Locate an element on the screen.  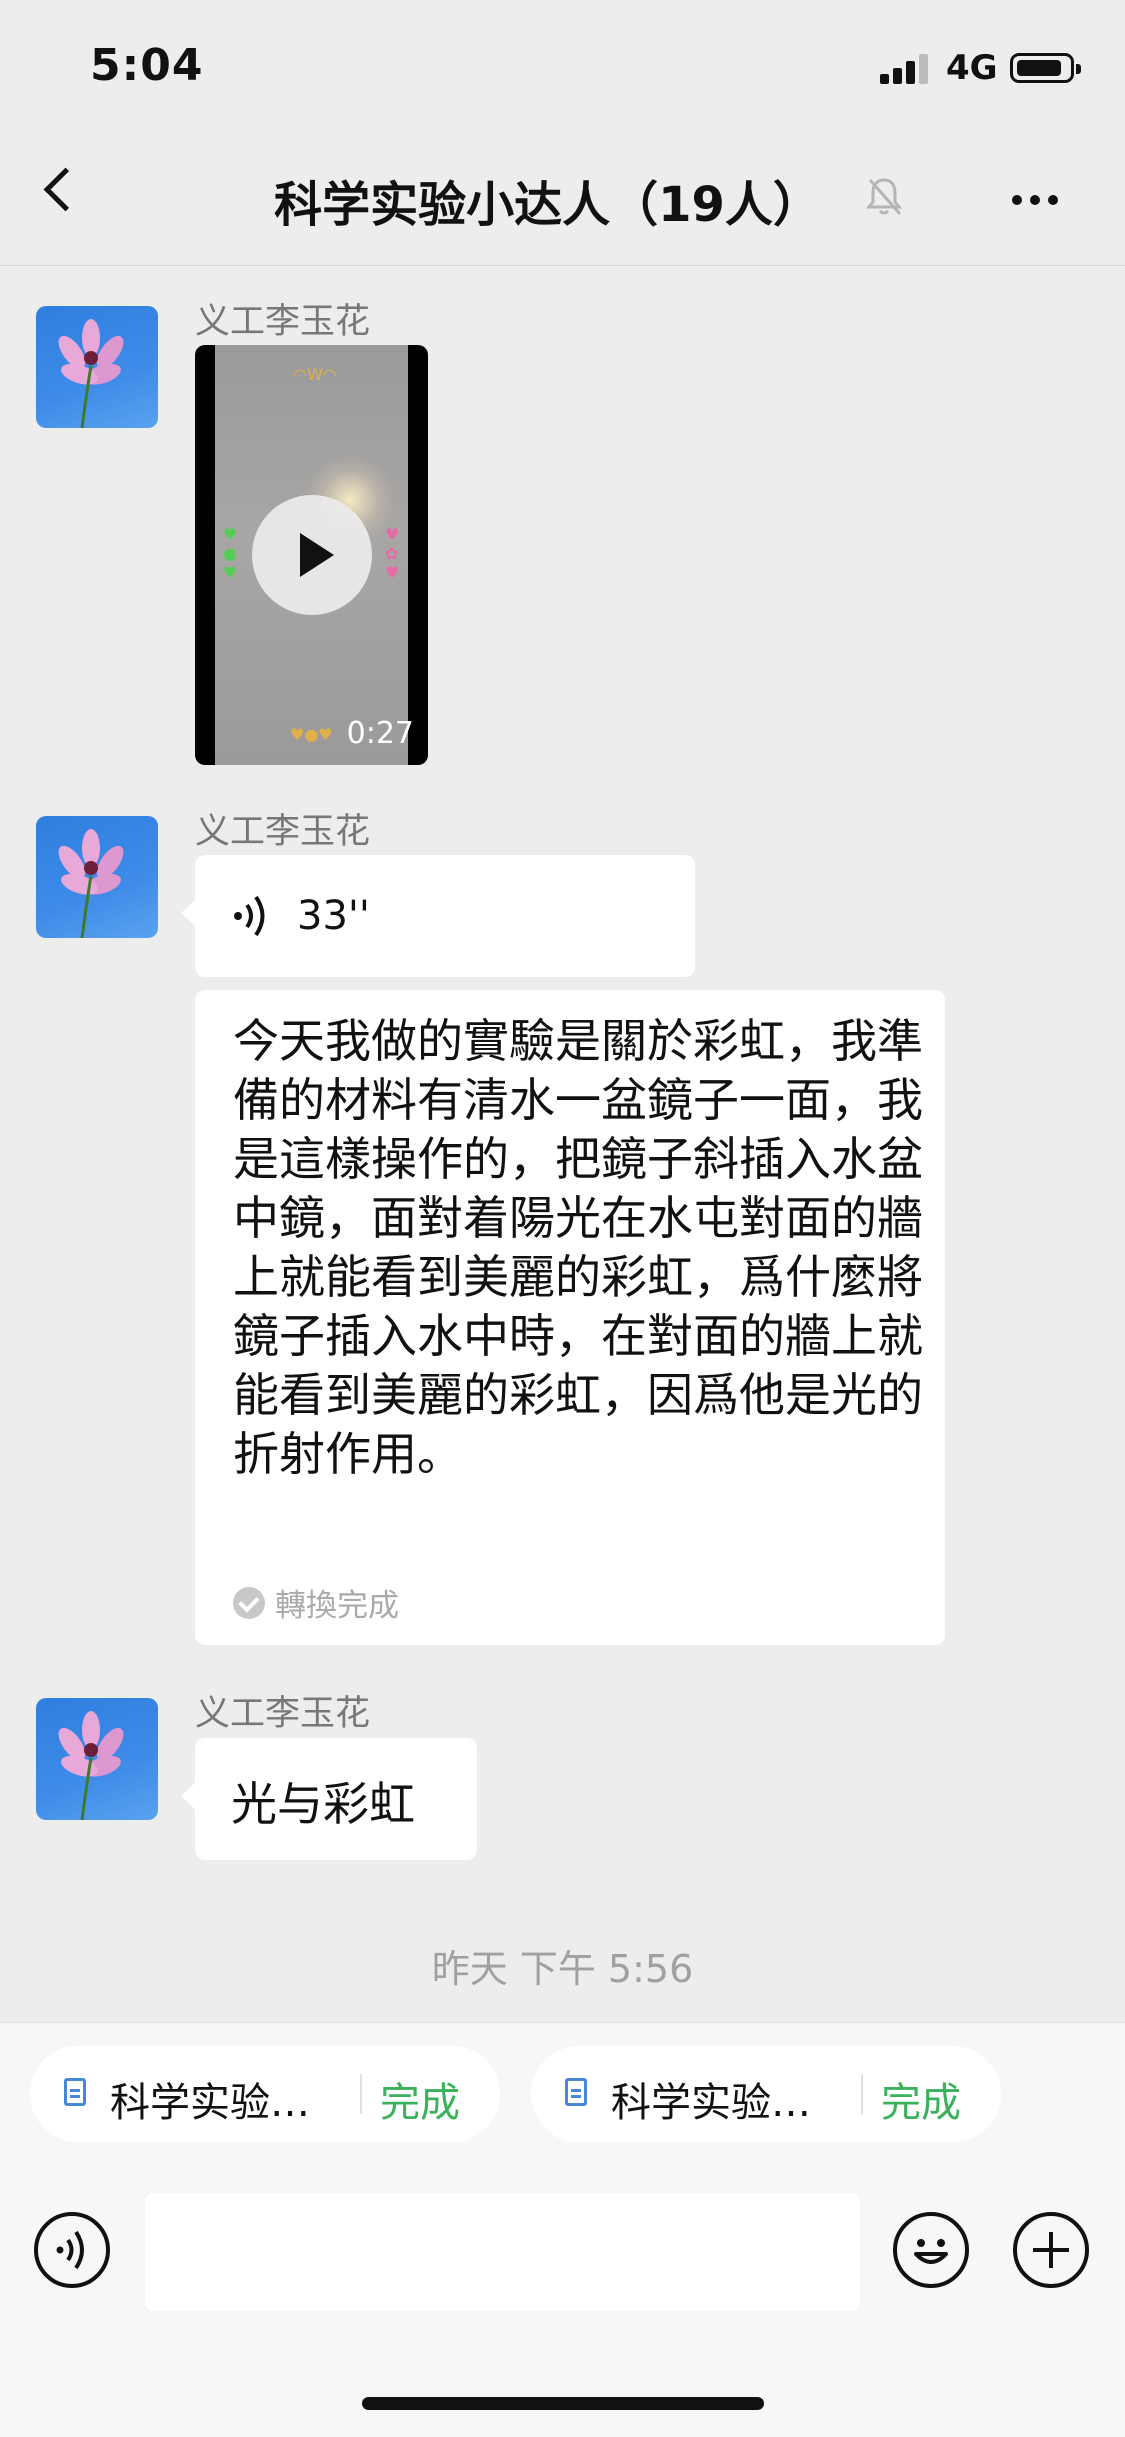
chat-title: 科学实验小达人（19人） is located at coordinates (547, 205).